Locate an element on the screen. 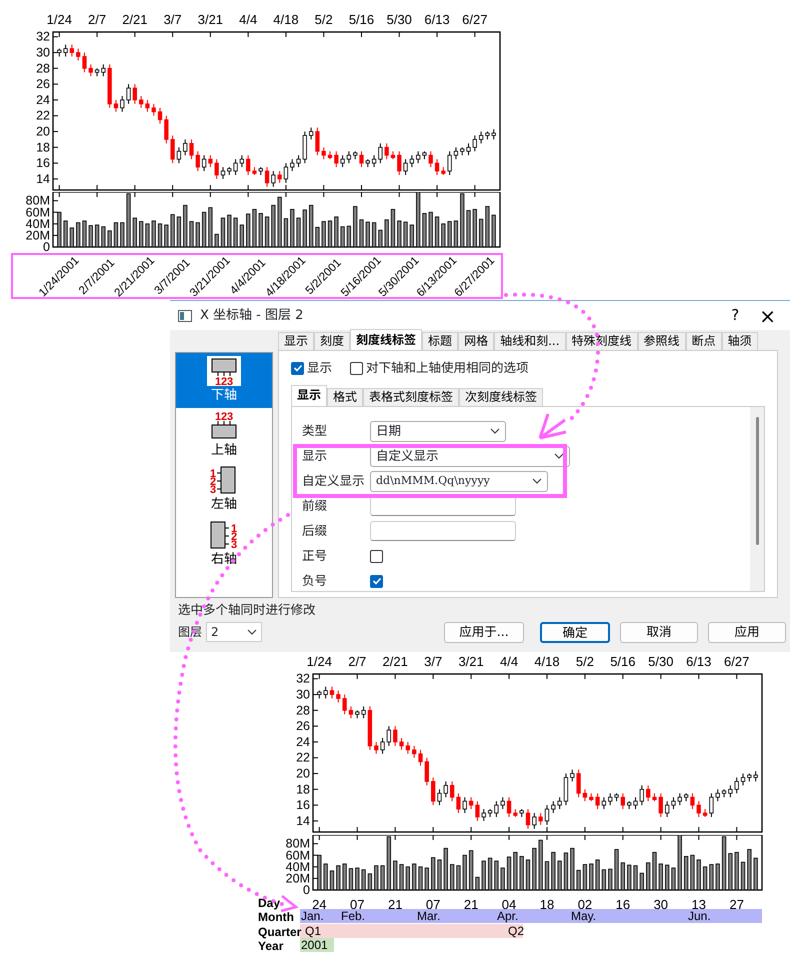 The height and width of the screenshot is (966, 790). field-label: 显示 is located at coordinates (315, 455).